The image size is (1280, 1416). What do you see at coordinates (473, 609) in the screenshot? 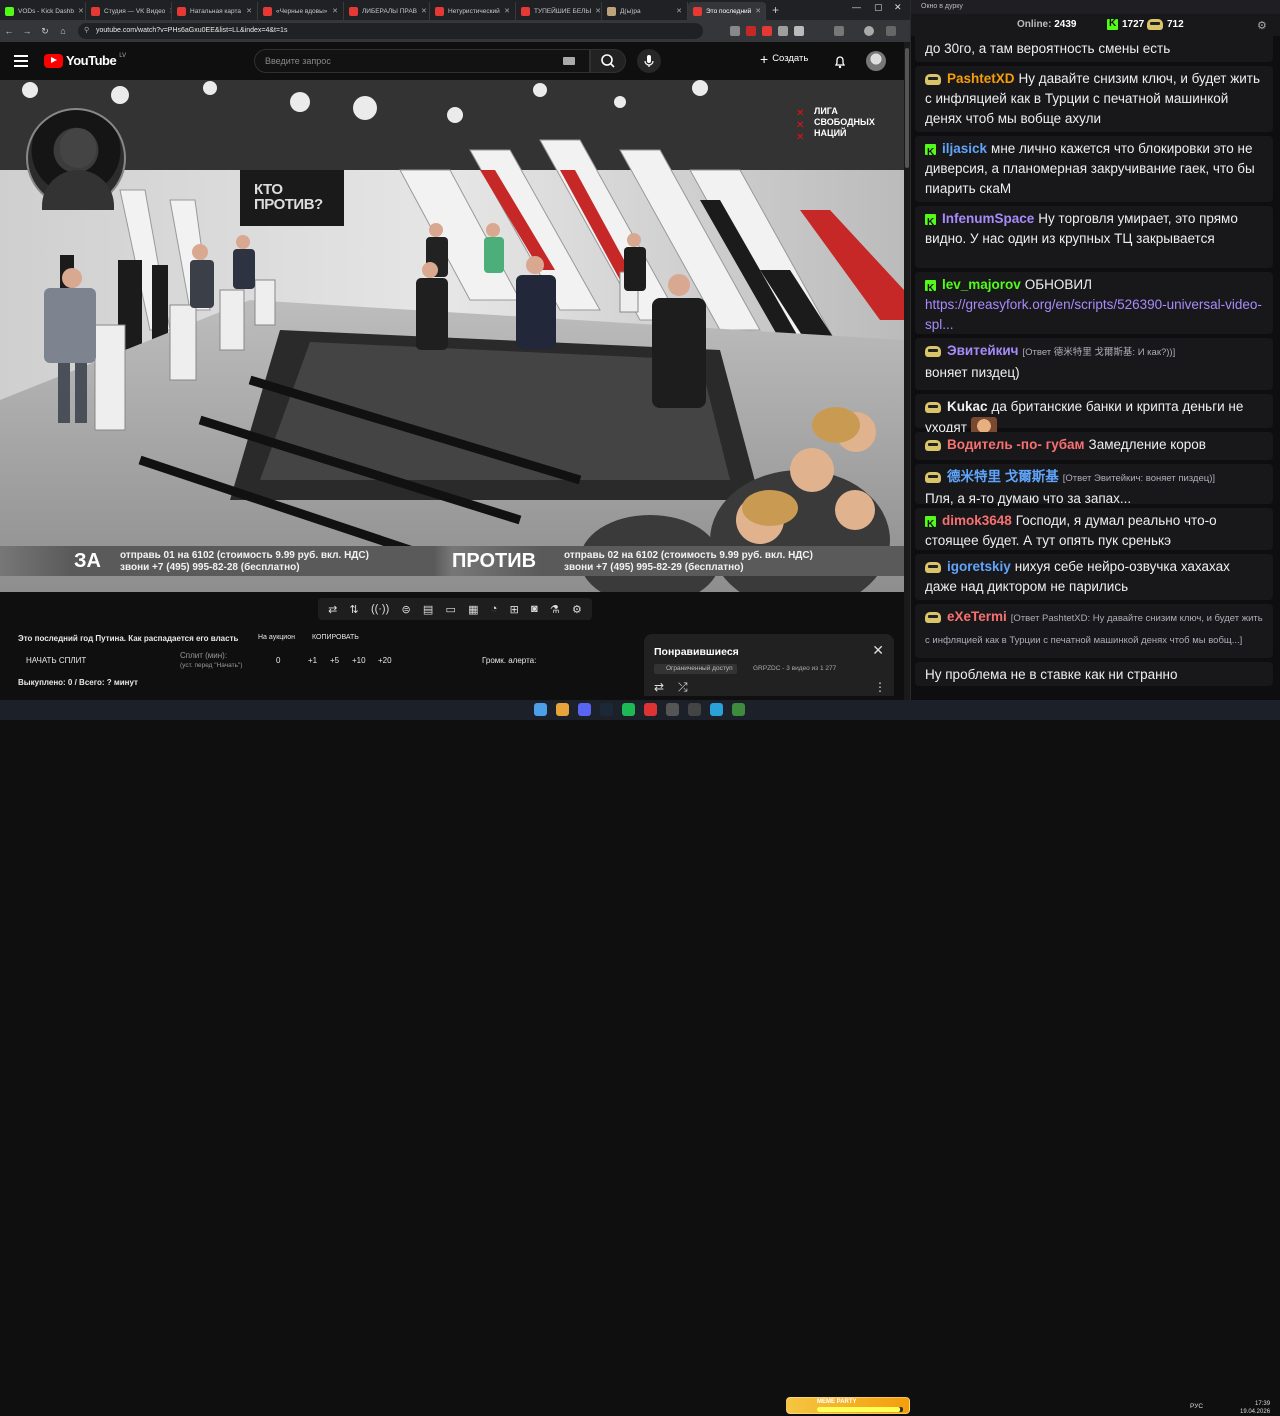
I see `subtitles-icon: ▦` at bounding box center [473, 609].